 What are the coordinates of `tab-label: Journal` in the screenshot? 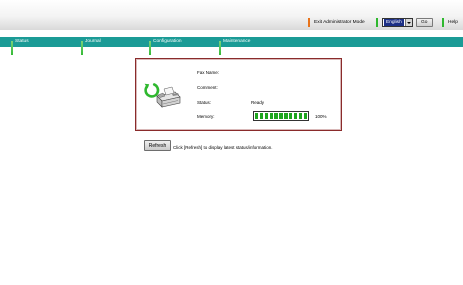 It's located at (93, 41).